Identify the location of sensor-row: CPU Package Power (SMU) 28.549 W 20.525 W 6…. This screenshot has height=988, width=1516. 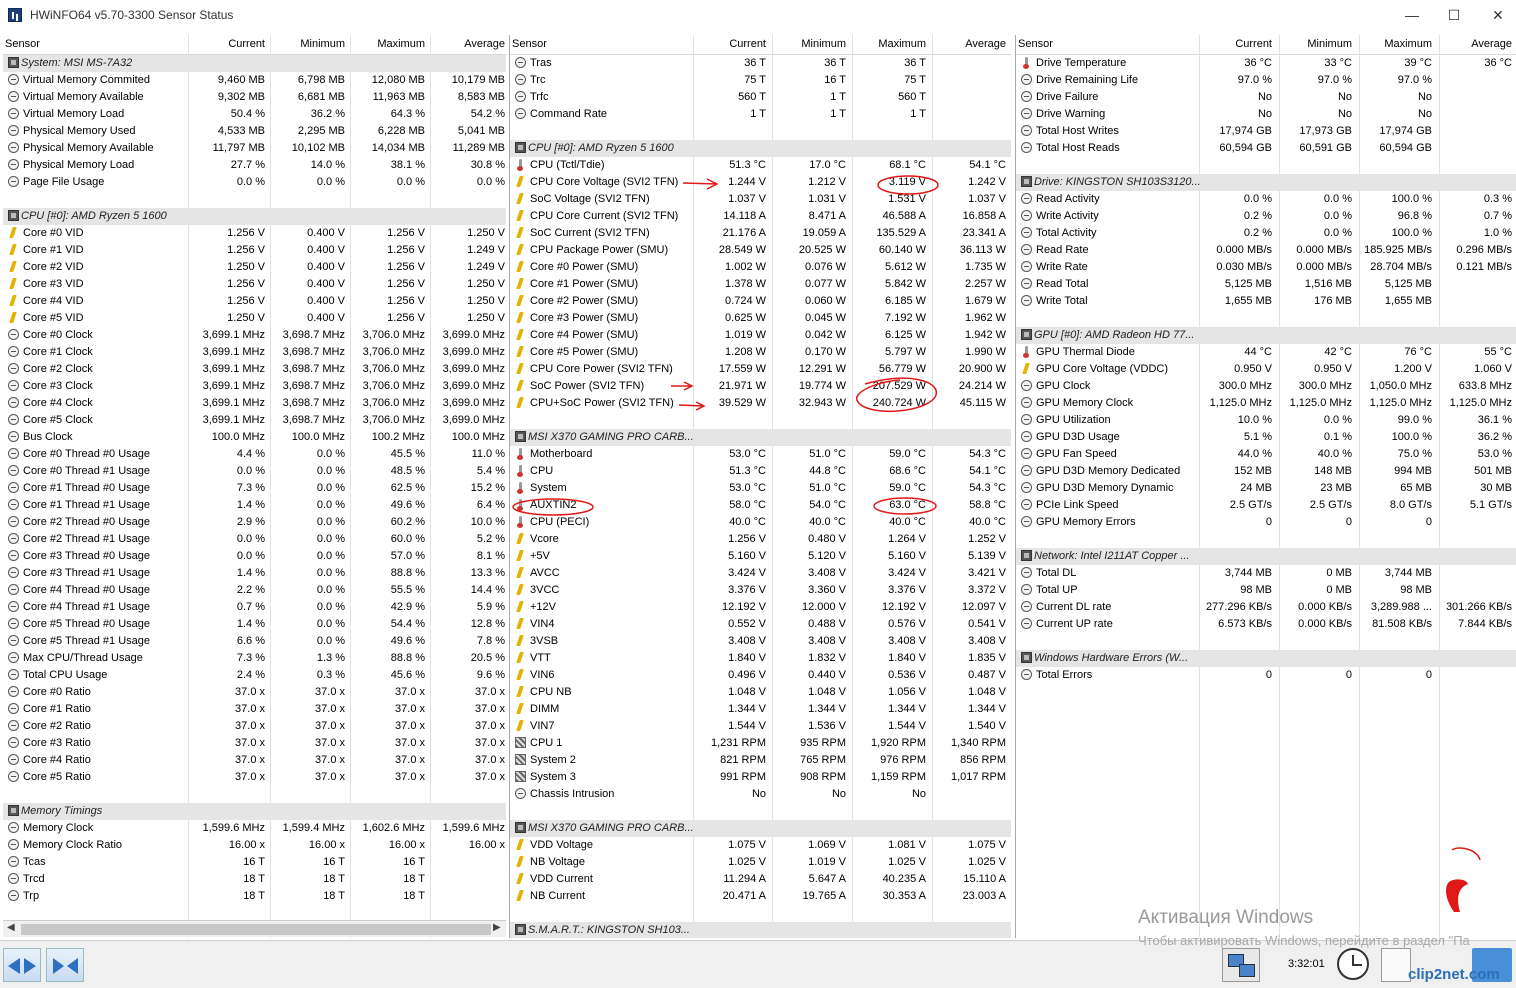
(760, 250).